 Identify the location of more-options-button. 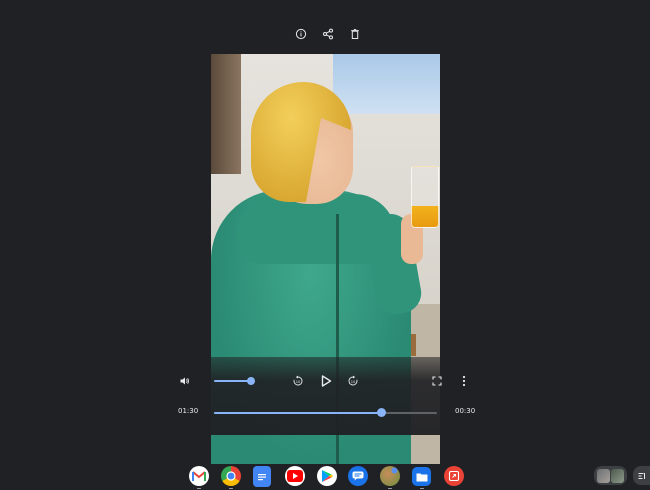
(464, 381).